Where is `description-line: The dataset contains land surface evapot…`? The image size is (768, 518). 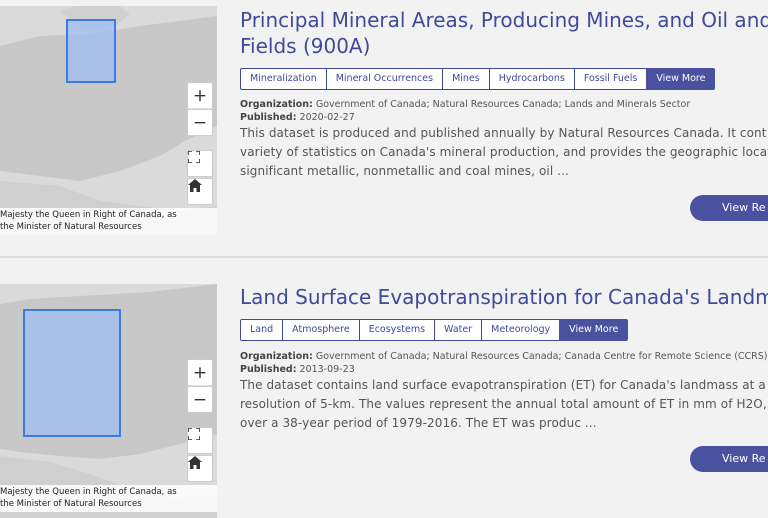
description-line: The dataset contains land surface evapot… is located at coordinates (504, 385).